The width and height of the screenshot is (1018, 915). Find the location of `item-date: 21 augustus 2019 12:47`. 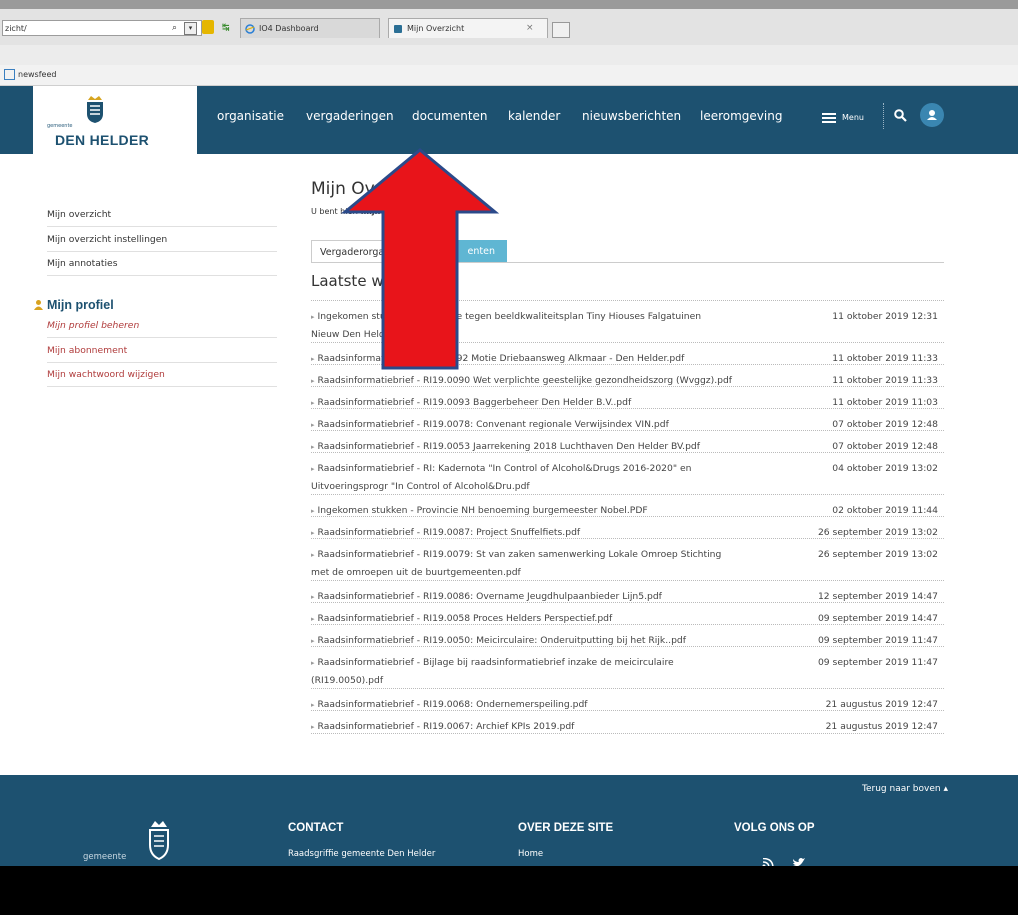

item-date: 21 augustus 2019 12:47 is located at coordinates (881, 726).